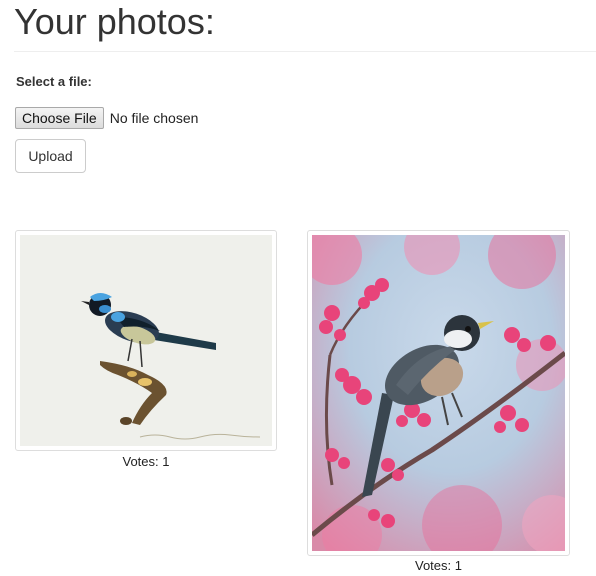 This screenshot has height=576, width=596. I want to click on file-status-text: No file chosen, so click(154, 118).